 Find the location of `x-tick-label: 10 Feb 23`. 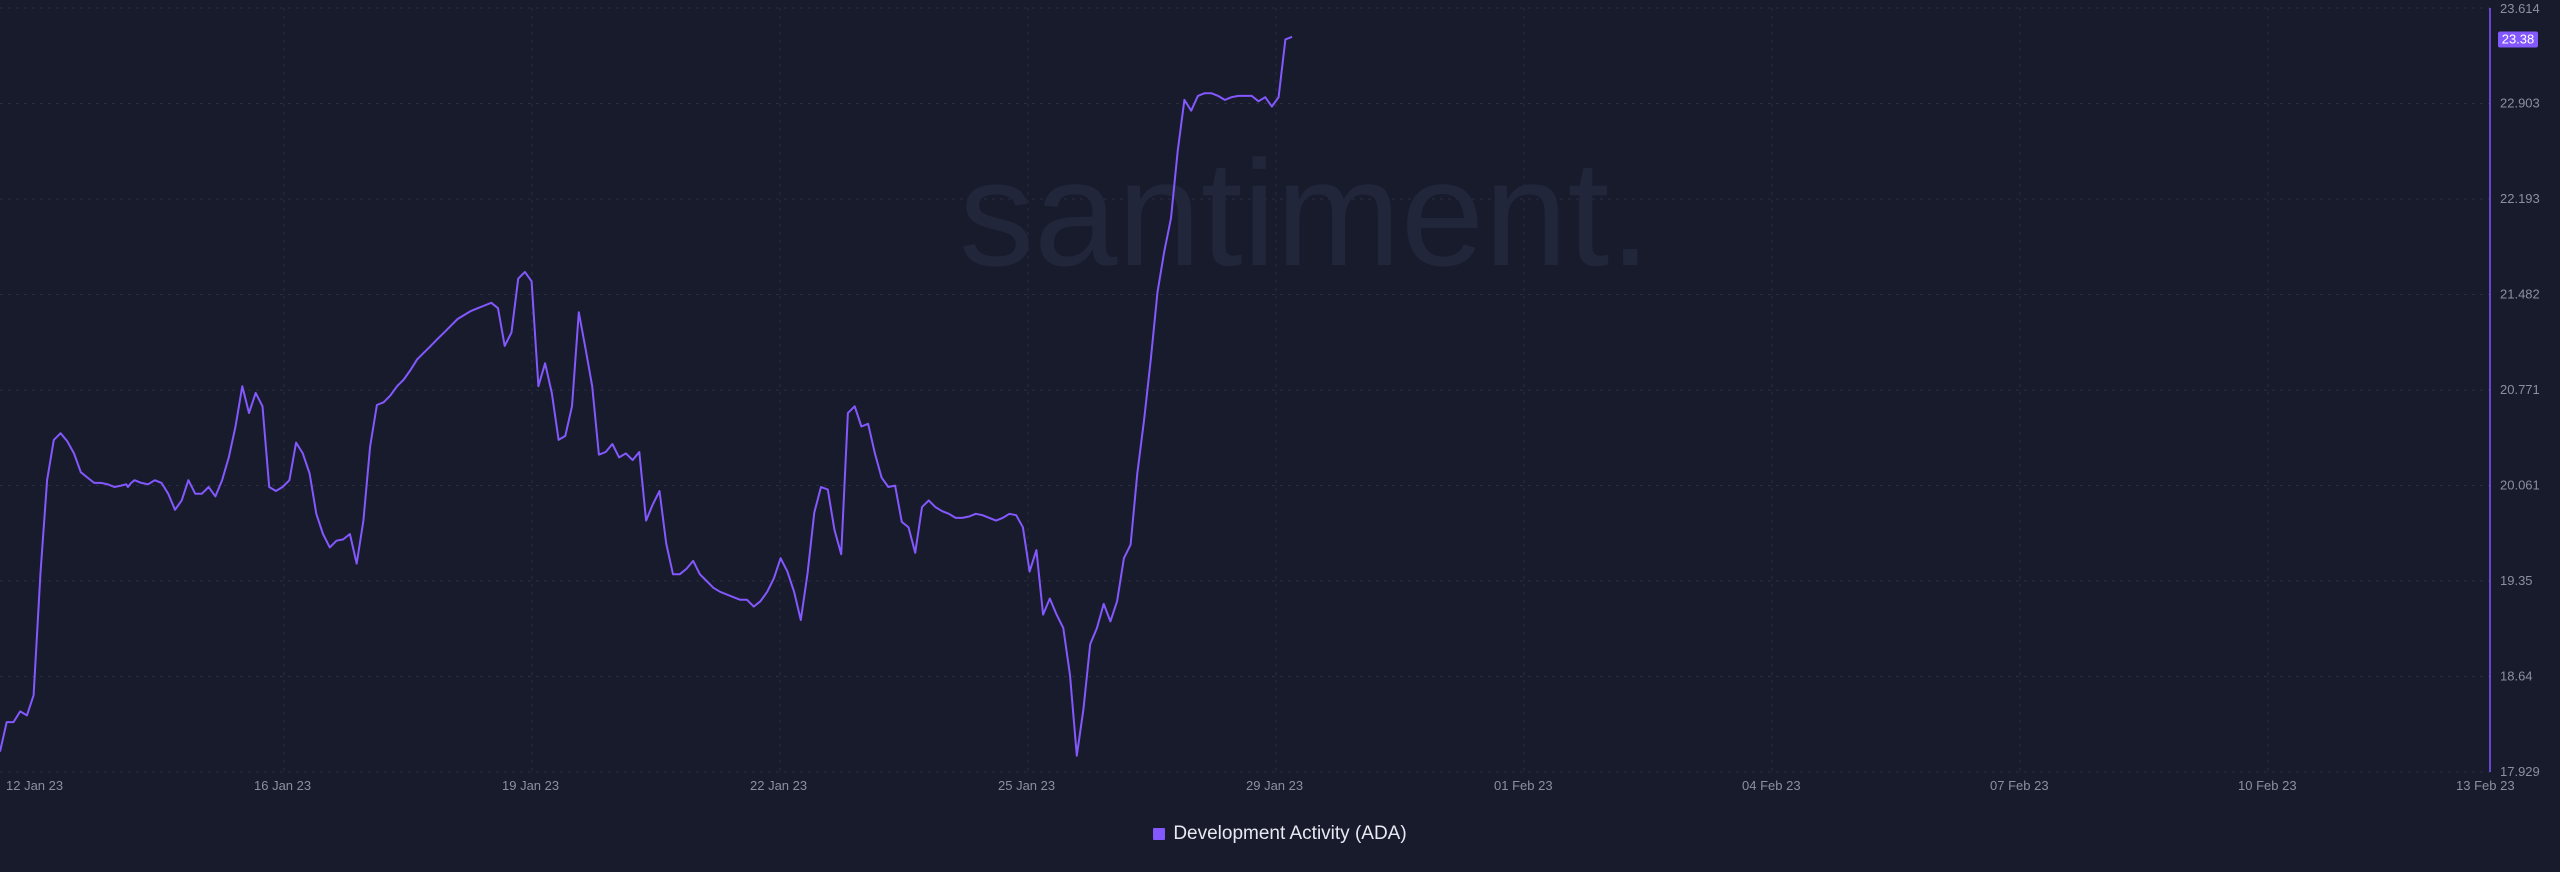

x-tick-label: 10 Feb 23 is located at coordinates (2267, 785).